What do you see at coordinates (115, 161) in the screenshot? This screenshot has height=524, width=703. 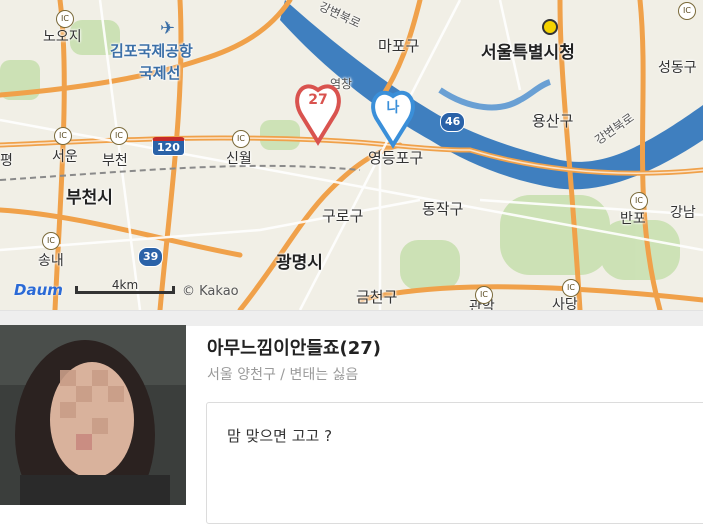 I see `label-bucheon: 부천` at bounding box center [115, 161].